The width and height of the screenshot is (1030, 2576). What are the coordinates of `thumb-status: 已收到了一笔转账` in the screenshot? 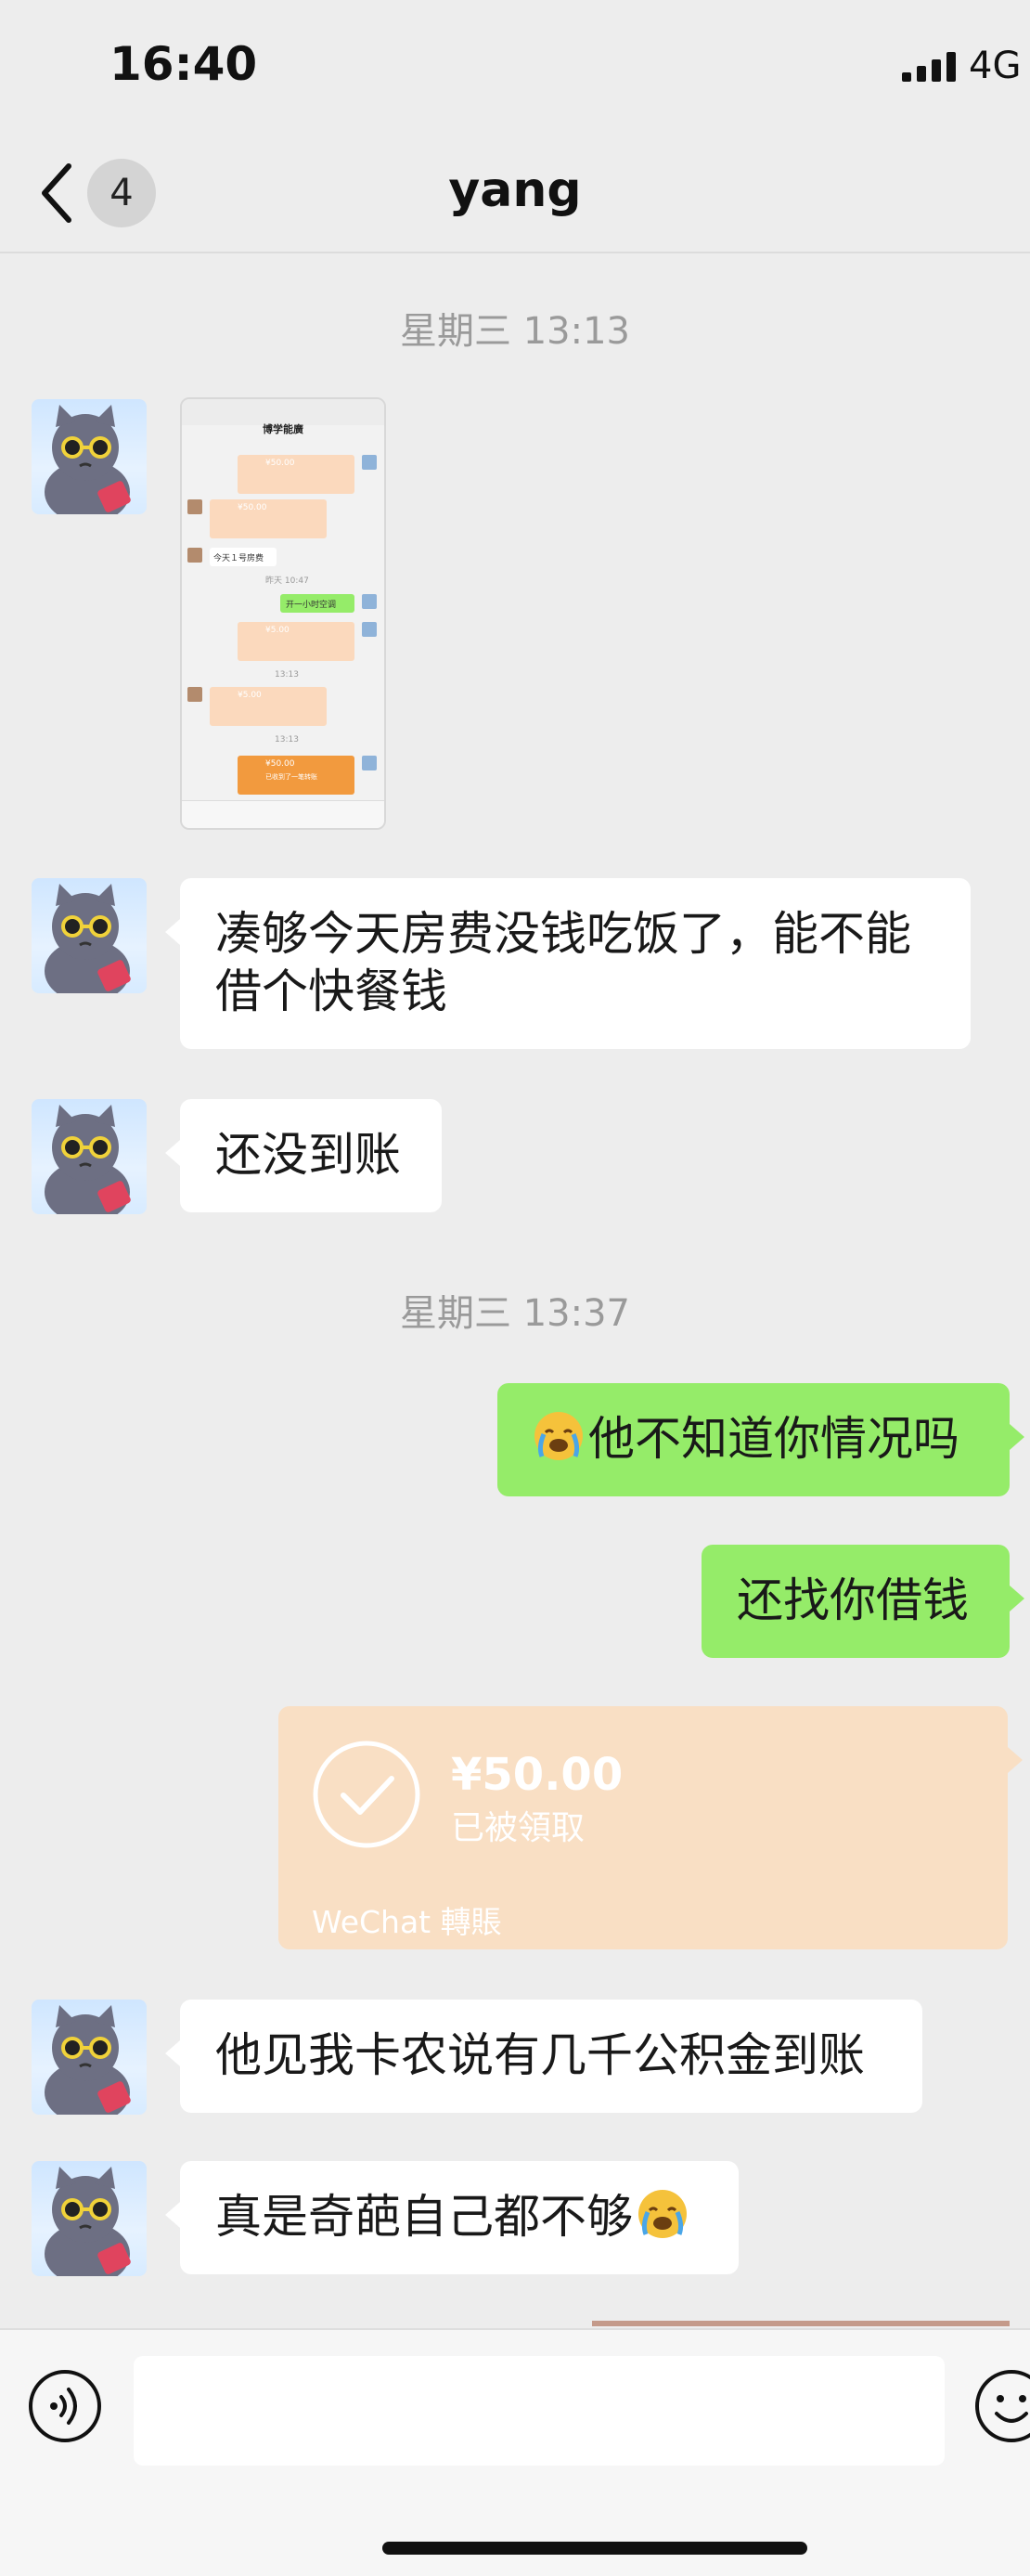 It's located at (291, 777).